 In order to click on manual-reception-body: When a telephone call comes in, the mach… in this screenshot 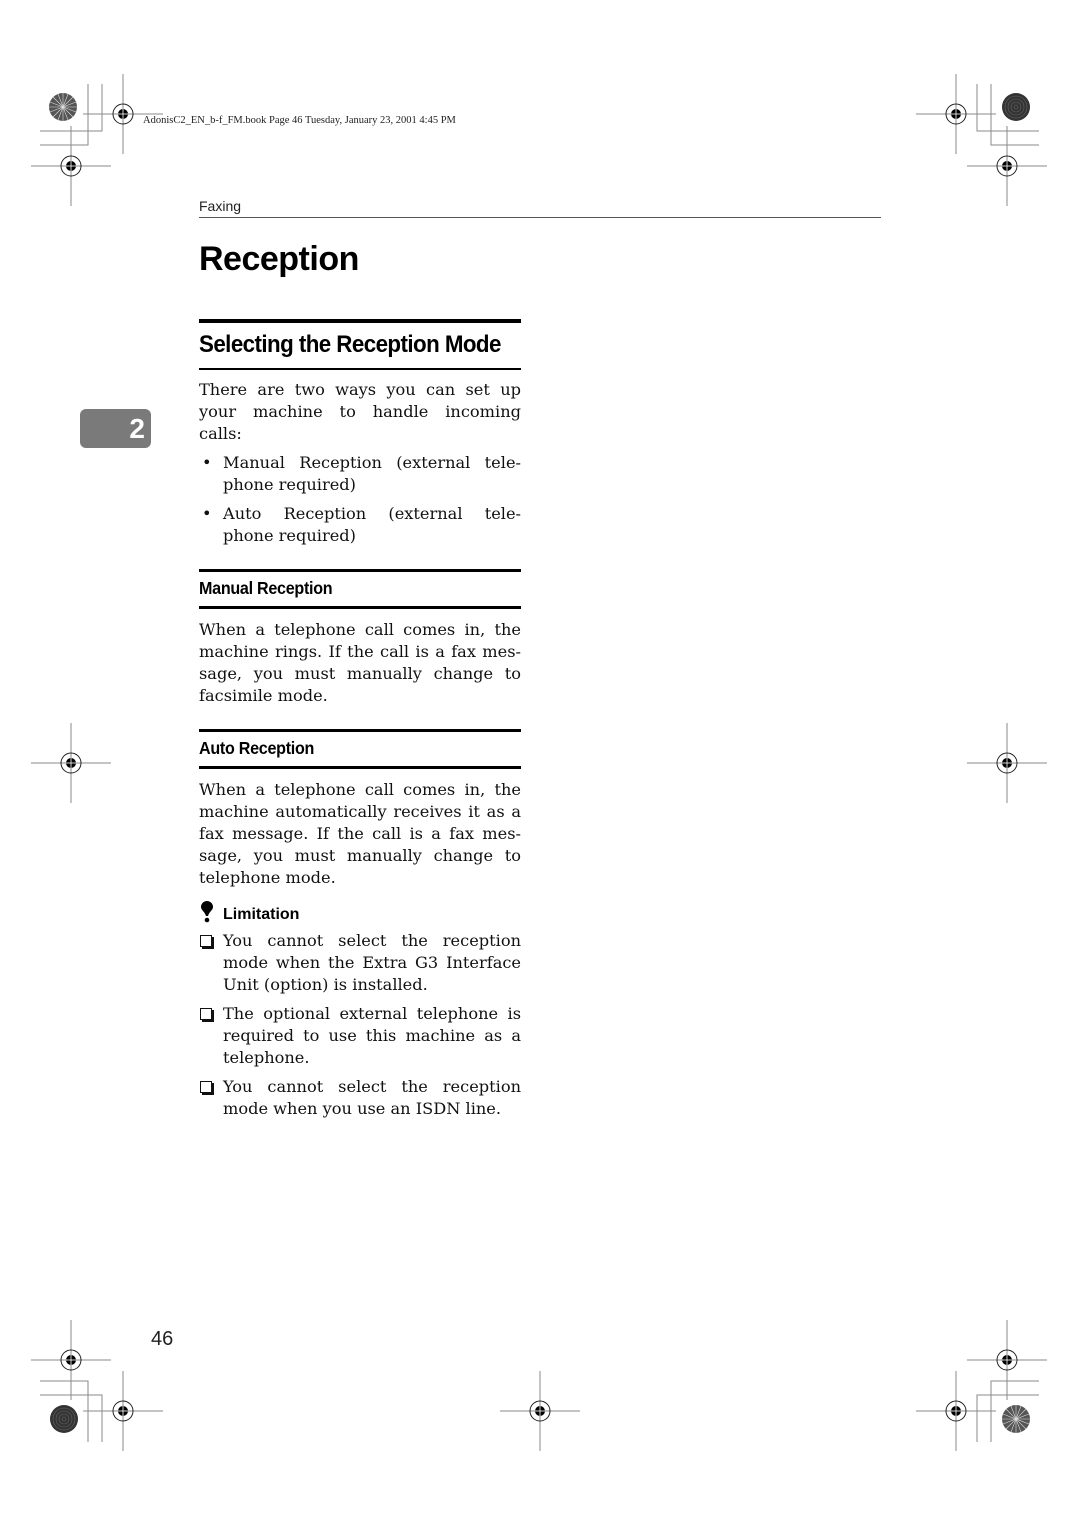, I will do `click(360, 663)`.